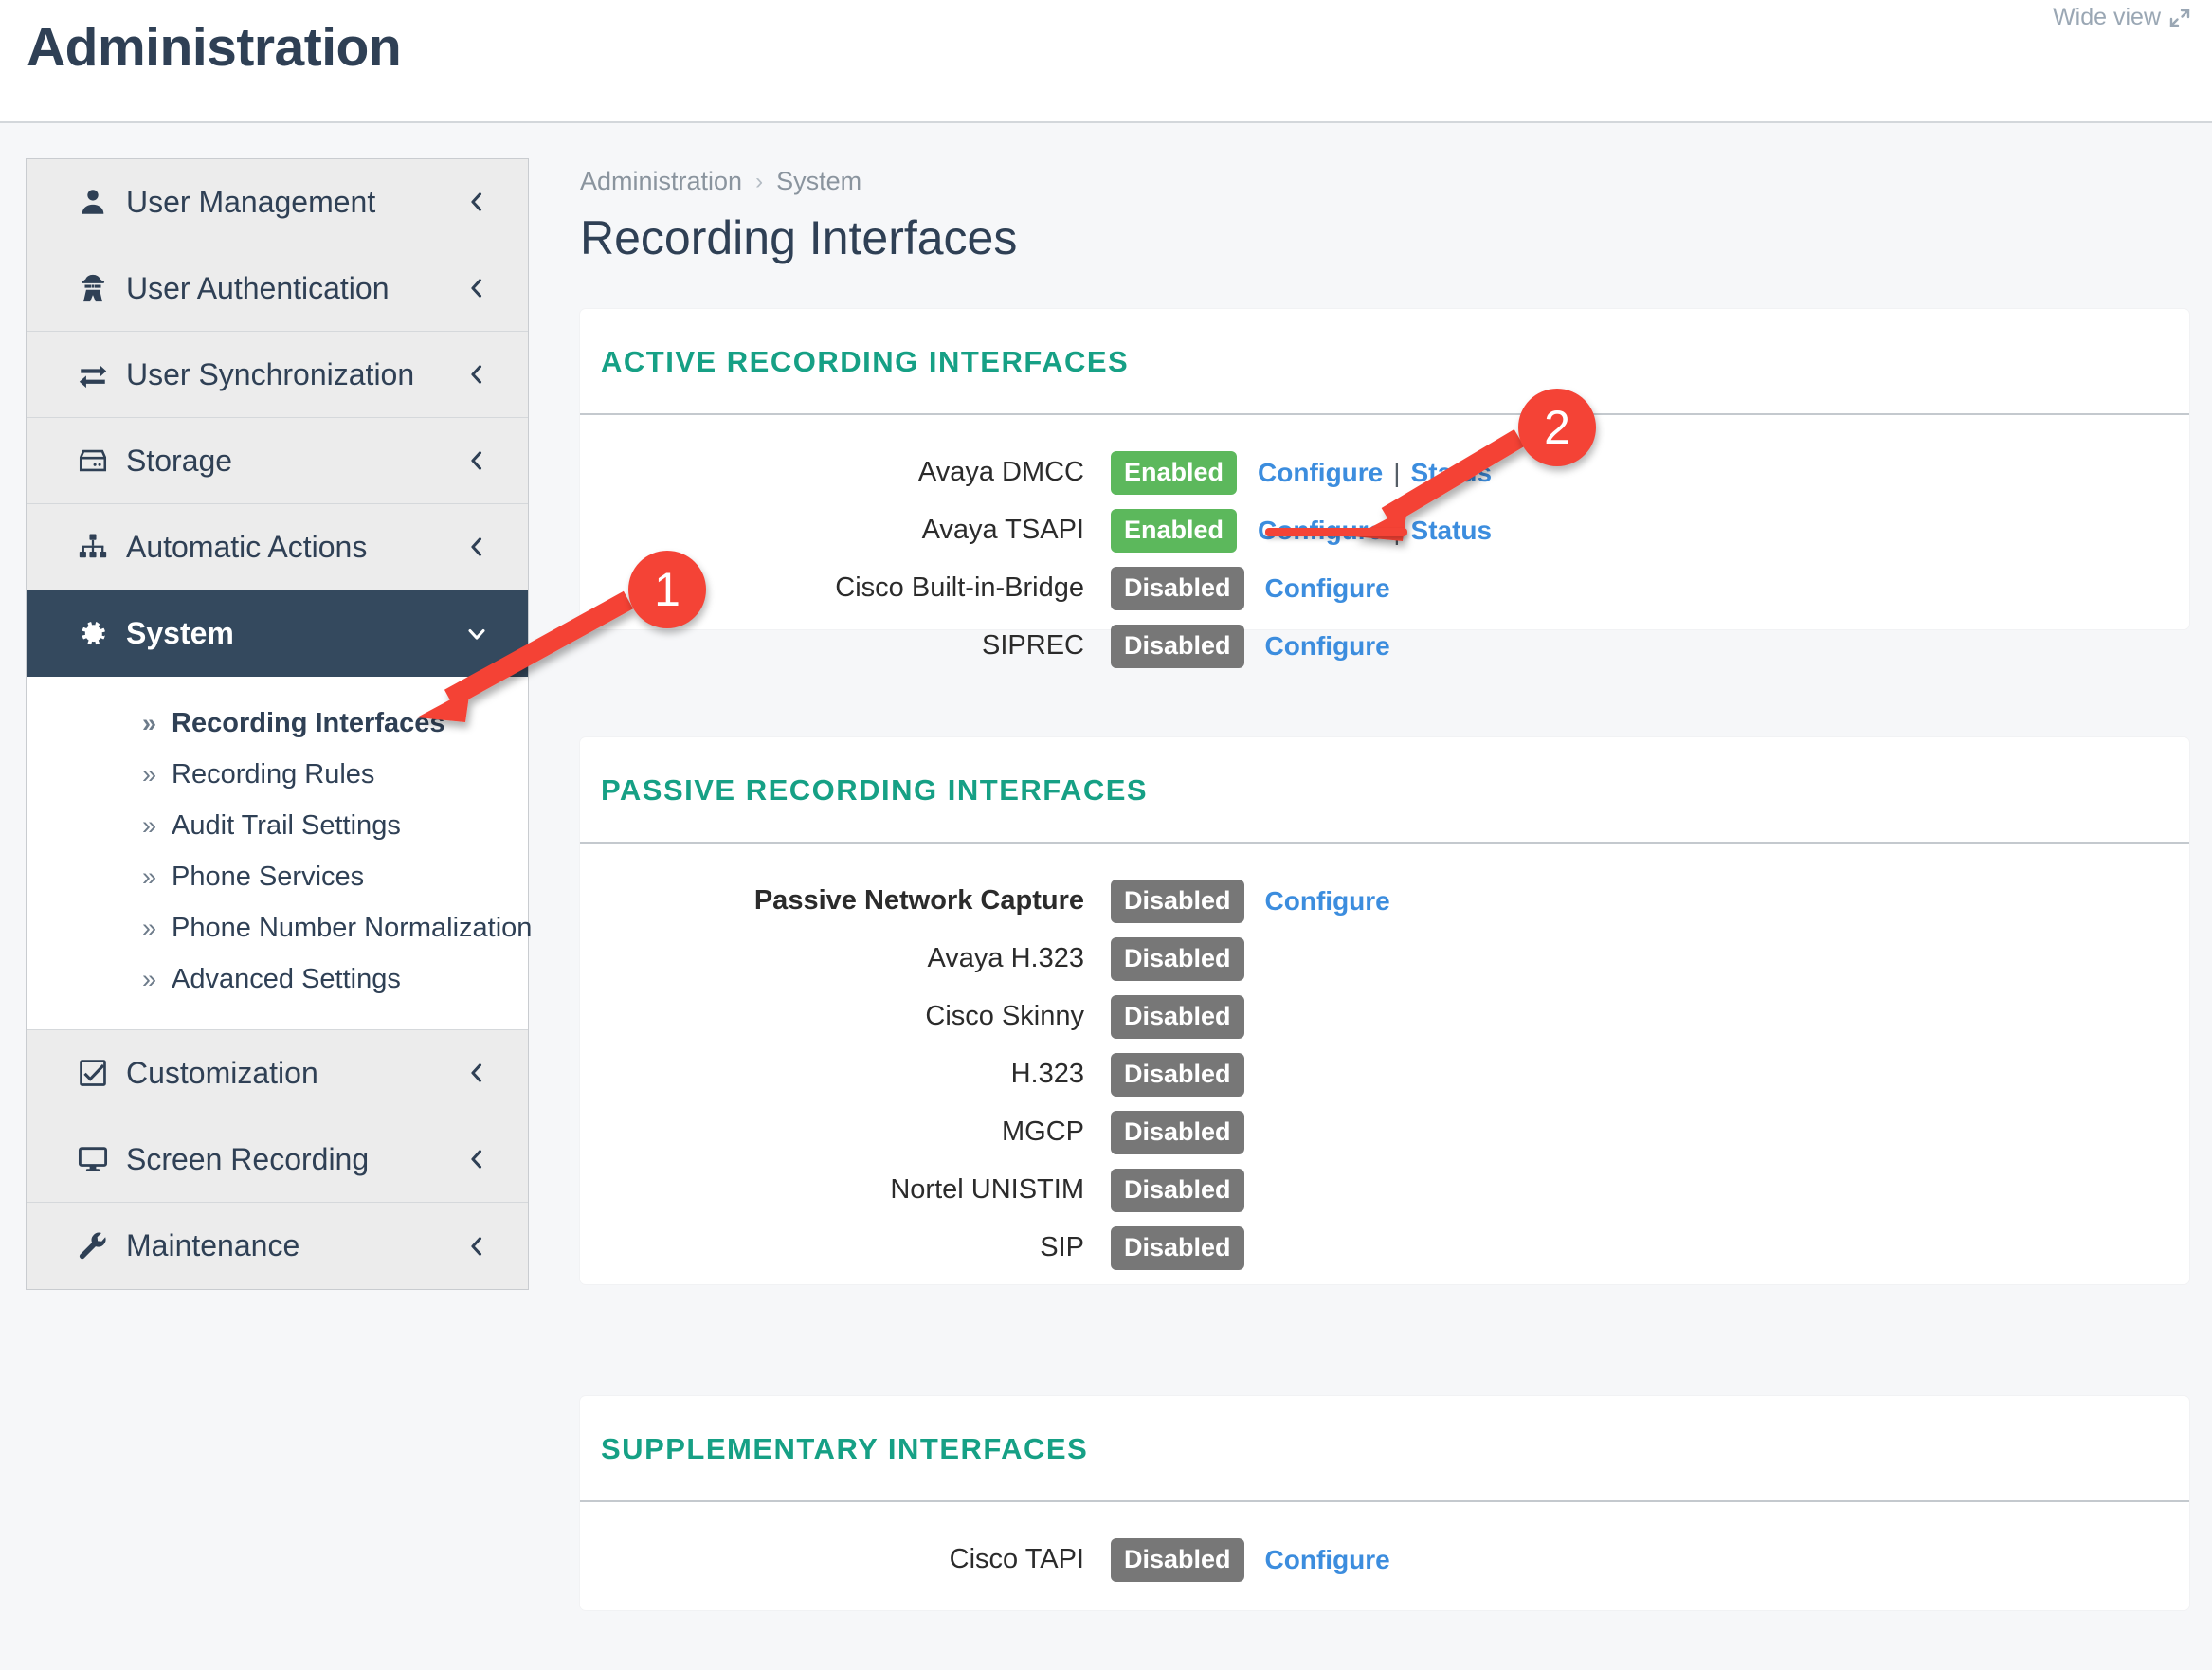 This screenshot has width=2212, height=1670. What do you see at coordinates (309, 722) in the screenshot?
I see `sidebar-subitem-label: Recording Interfaces` at bounding box center [309, 722].